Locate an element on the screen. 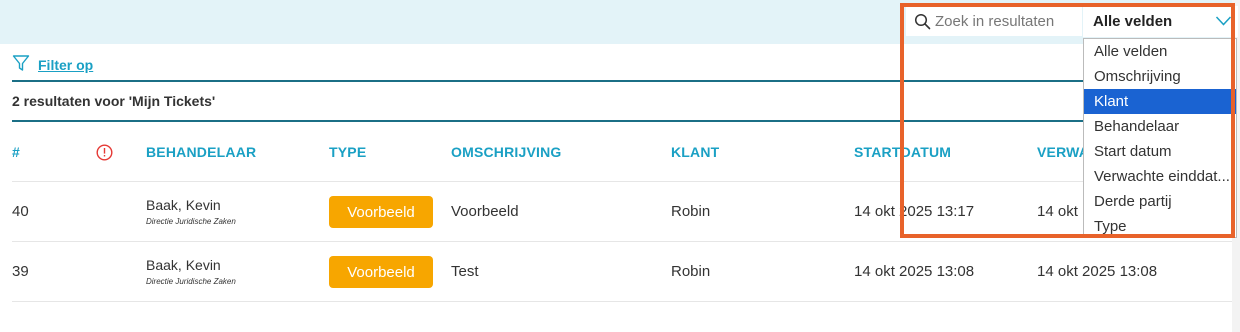  column-header-startdatum: STARTDATUM is located at coordinates (902, 152).